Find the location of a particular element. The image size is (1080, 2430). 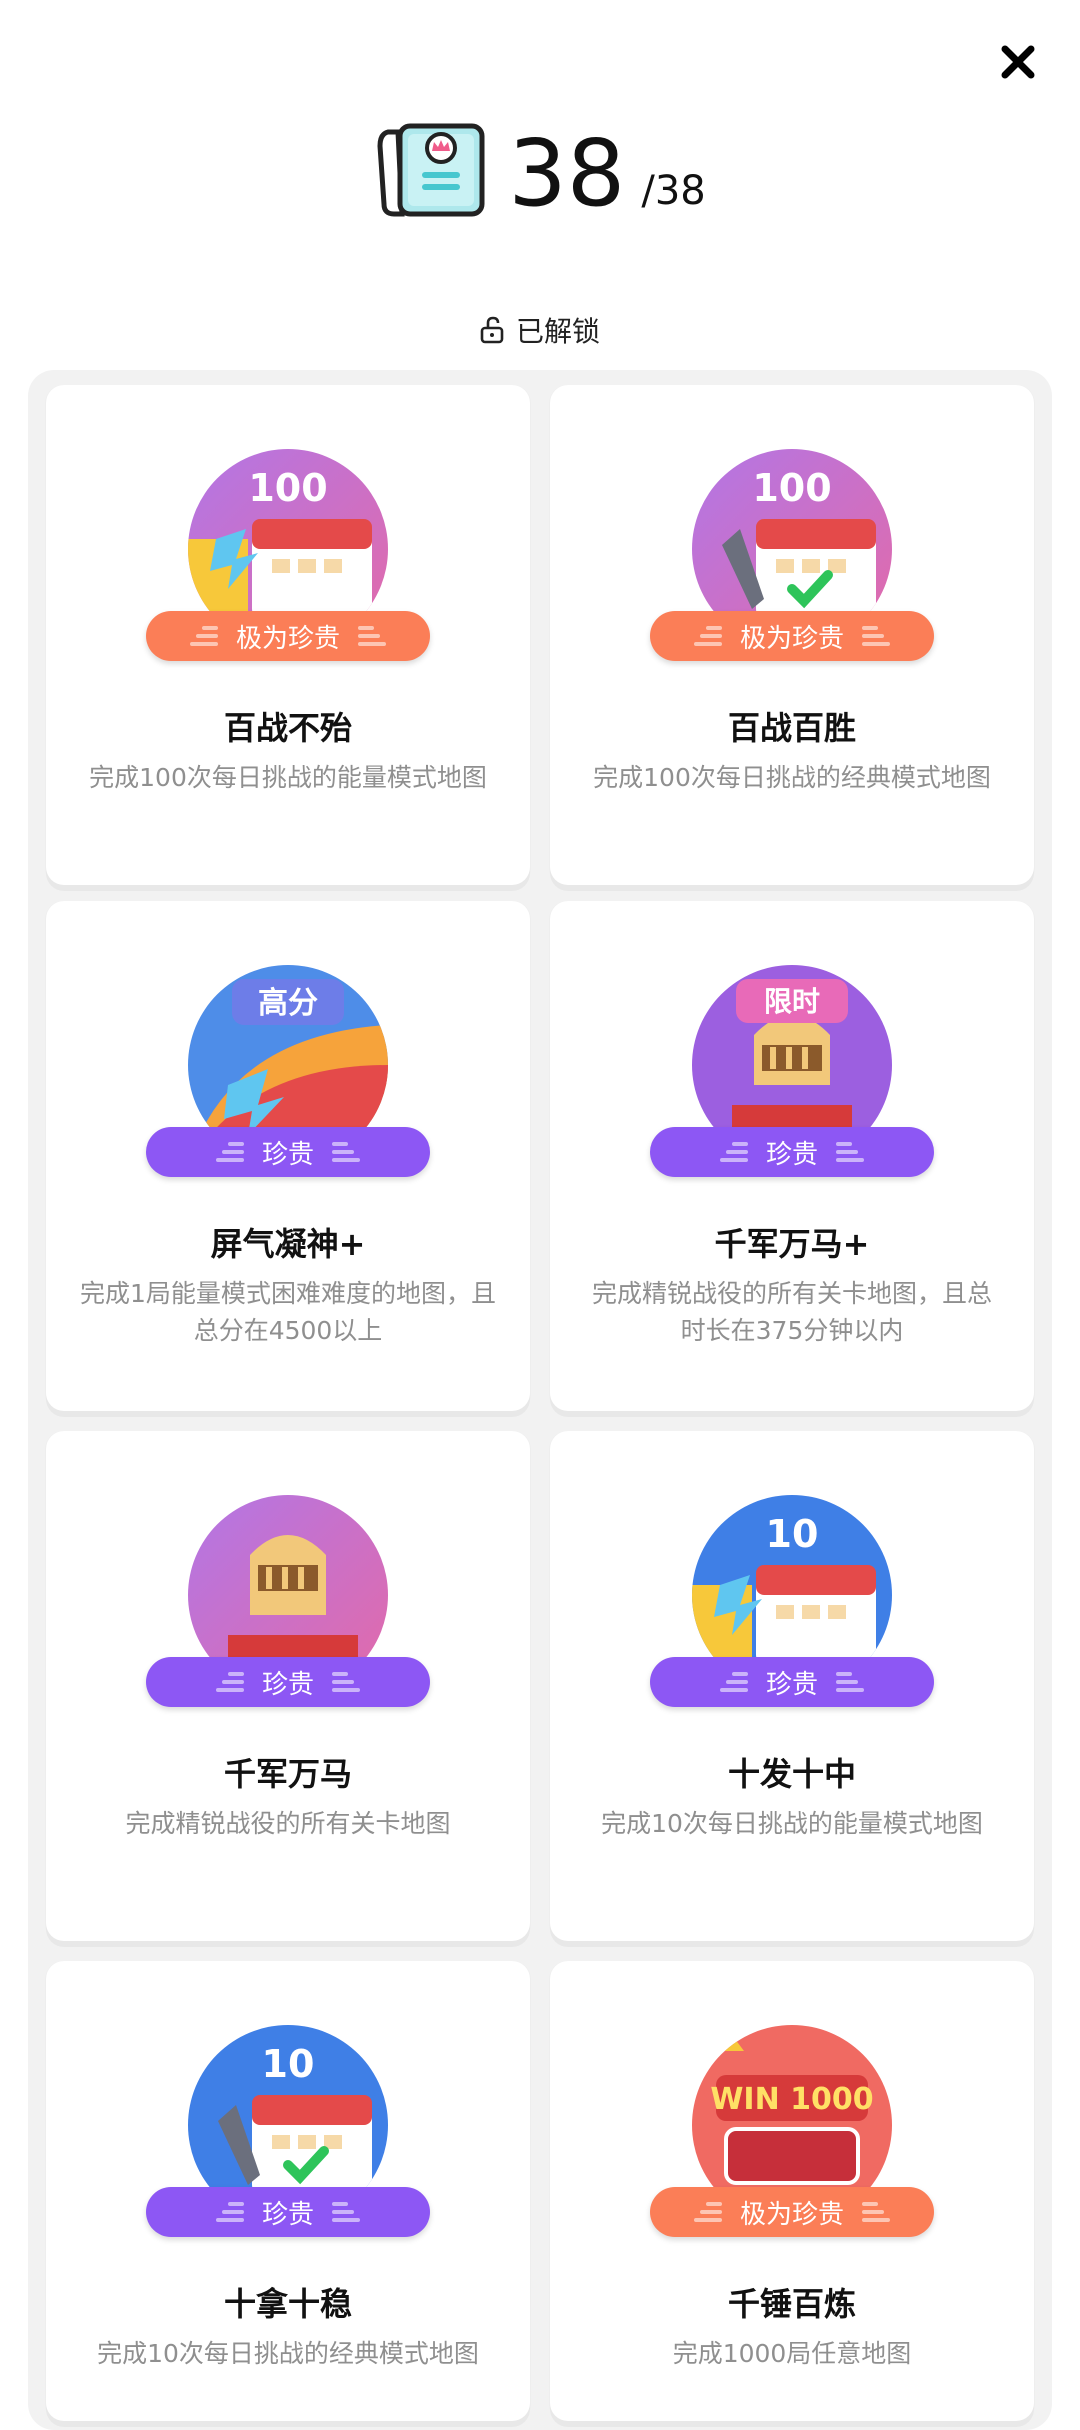

close-button is located at coordinates (1018, 62).